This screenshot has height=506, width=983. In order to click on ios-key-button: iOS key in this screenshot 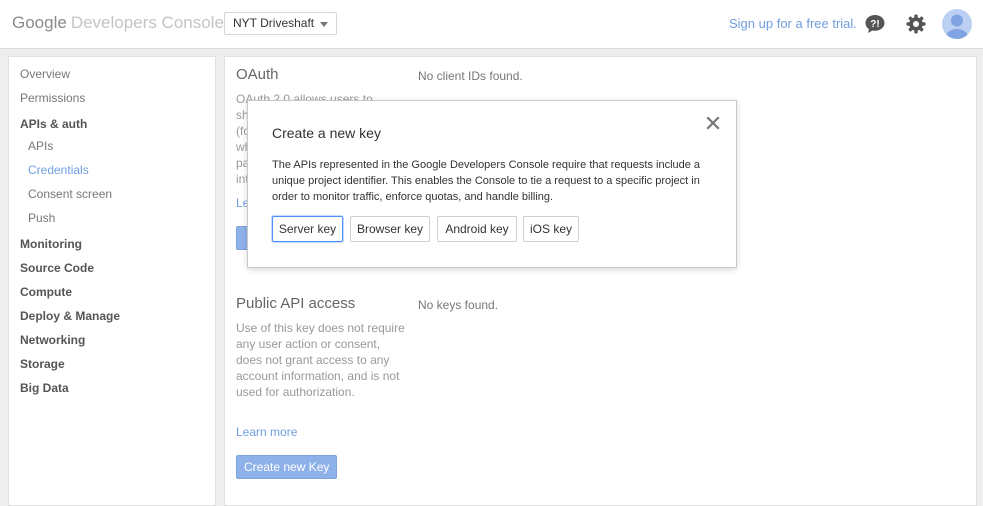, I will do `click(551, 229)`.